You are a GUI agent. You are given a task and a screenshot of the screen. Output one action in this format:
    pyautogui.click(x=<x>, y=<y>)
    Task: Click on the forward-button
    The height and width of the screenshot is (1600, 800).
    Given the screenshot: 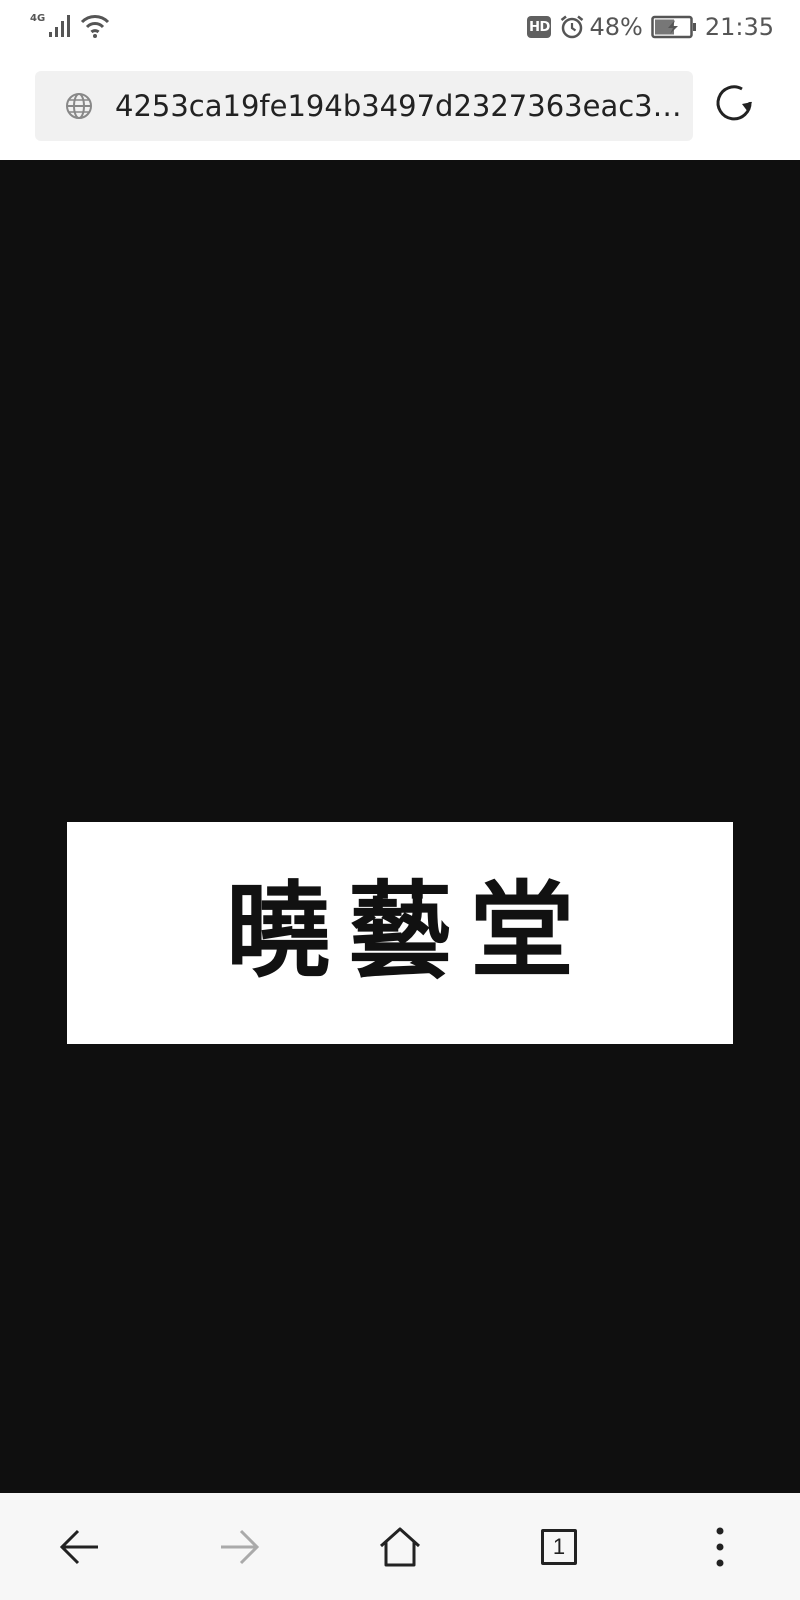 What is the action you would take?
    pyautogui.click(x=239, y=1547)
    